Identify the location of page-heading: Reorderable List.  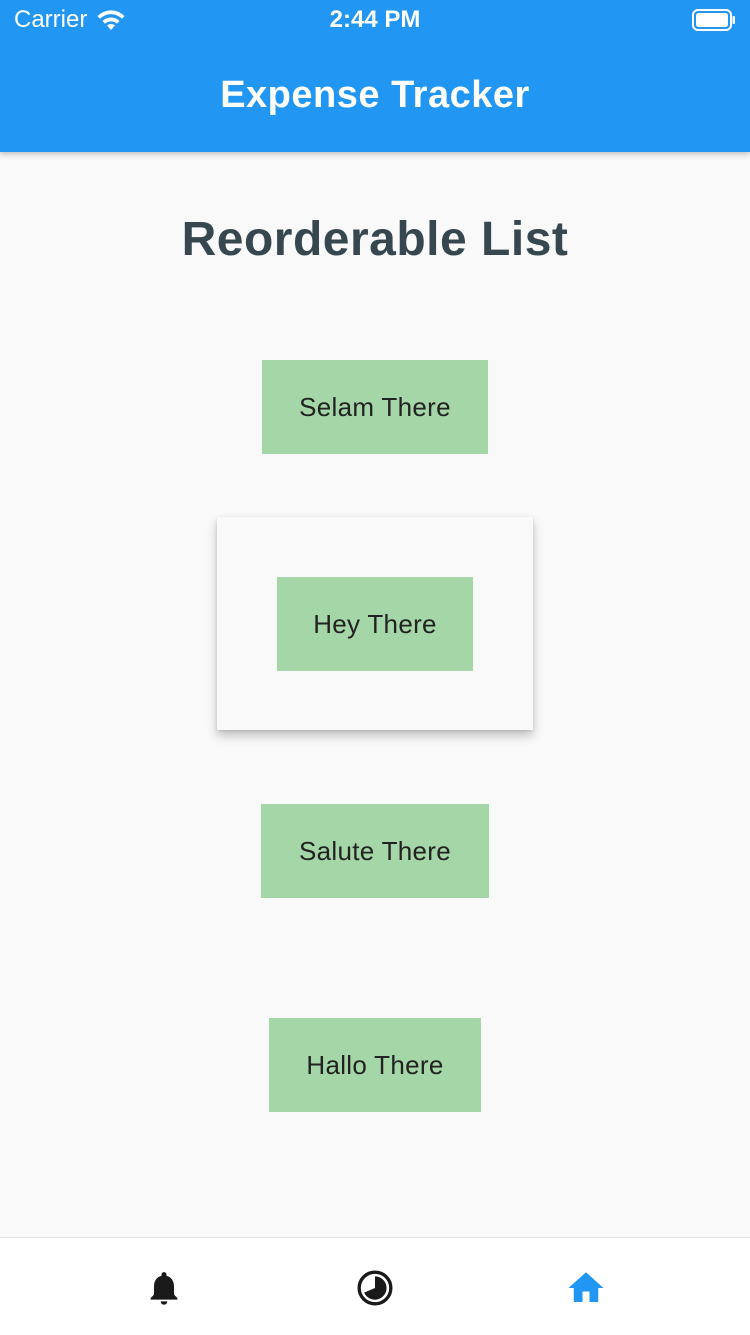
(375, 239).